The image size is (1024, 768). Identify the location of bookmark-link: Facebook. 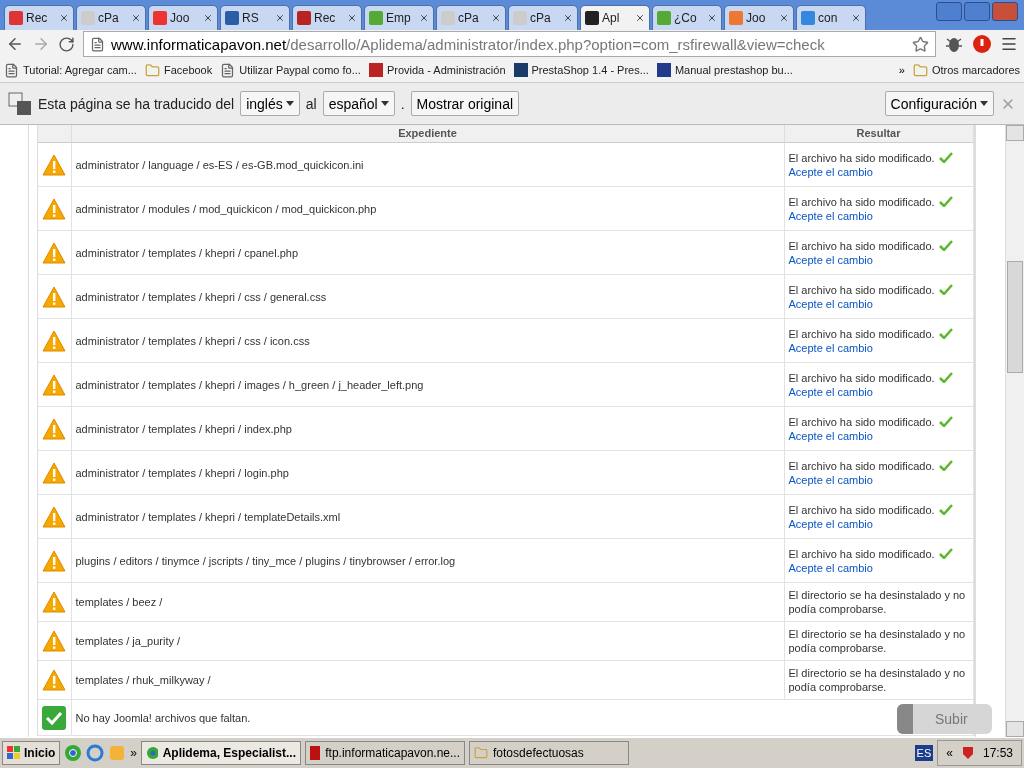
(178, 70).